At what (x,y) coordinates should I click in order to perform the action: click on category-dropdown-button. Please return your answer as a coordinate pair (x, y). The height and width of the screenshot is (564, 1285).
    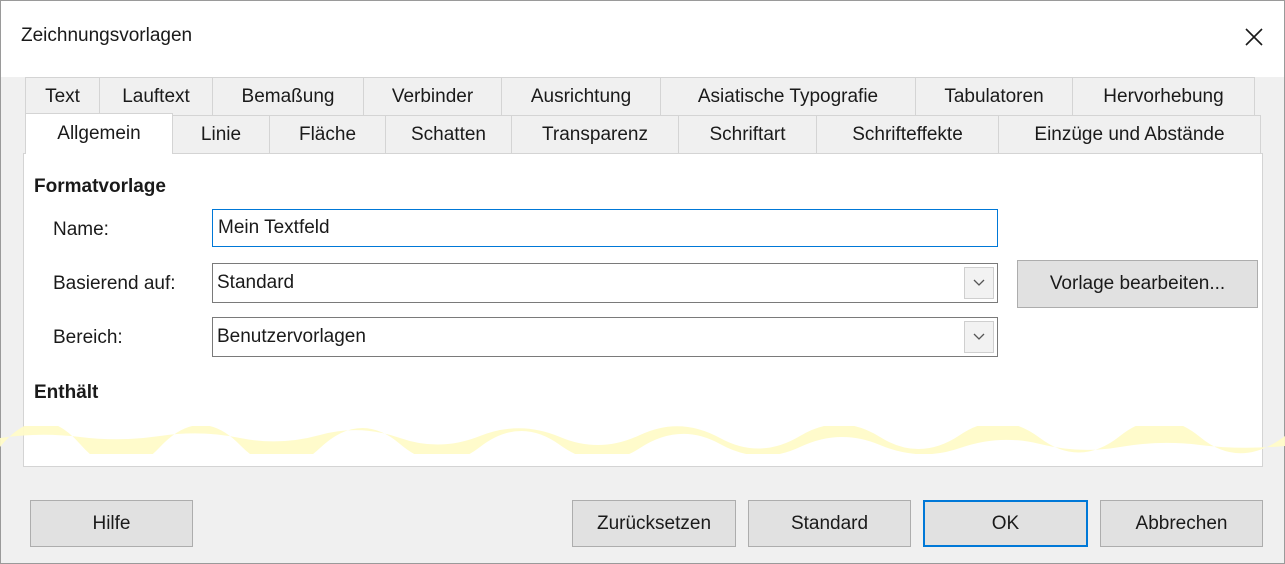
    Looking at the image, I should click on (979, 337).